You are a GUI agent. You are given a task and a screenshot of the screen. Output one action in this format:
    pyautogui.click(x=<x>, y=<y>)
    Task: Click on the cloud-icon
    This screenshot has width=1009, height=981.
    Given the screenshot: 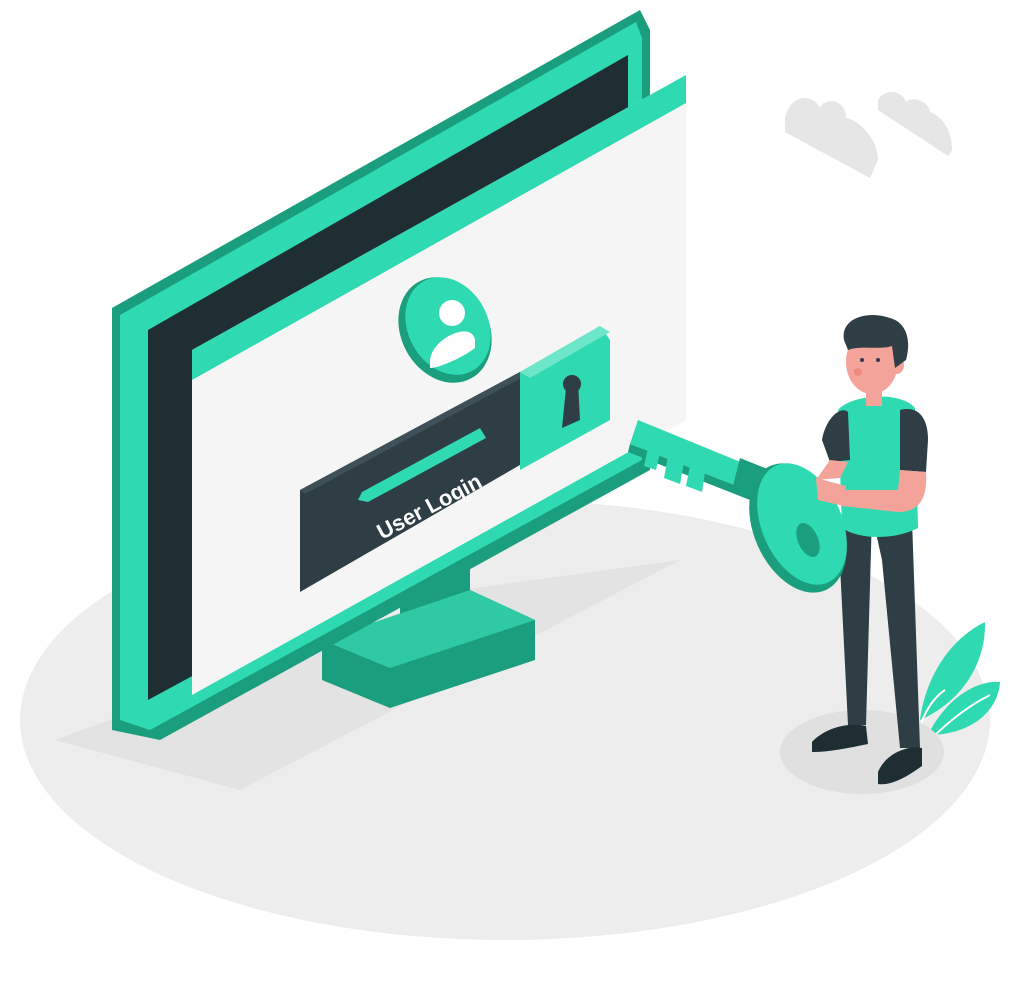 What is the action you would take?
    pyautogui.click(x=868, y=134)
    